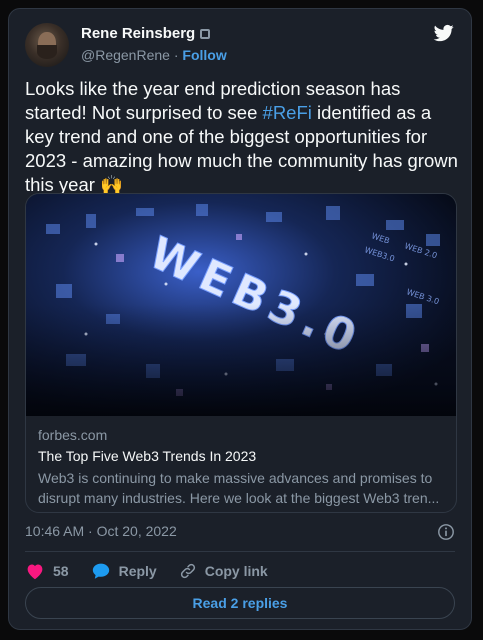 This screenshot has width=483, height=640. I want to click on reply-label: Reply, so click(137, 571).